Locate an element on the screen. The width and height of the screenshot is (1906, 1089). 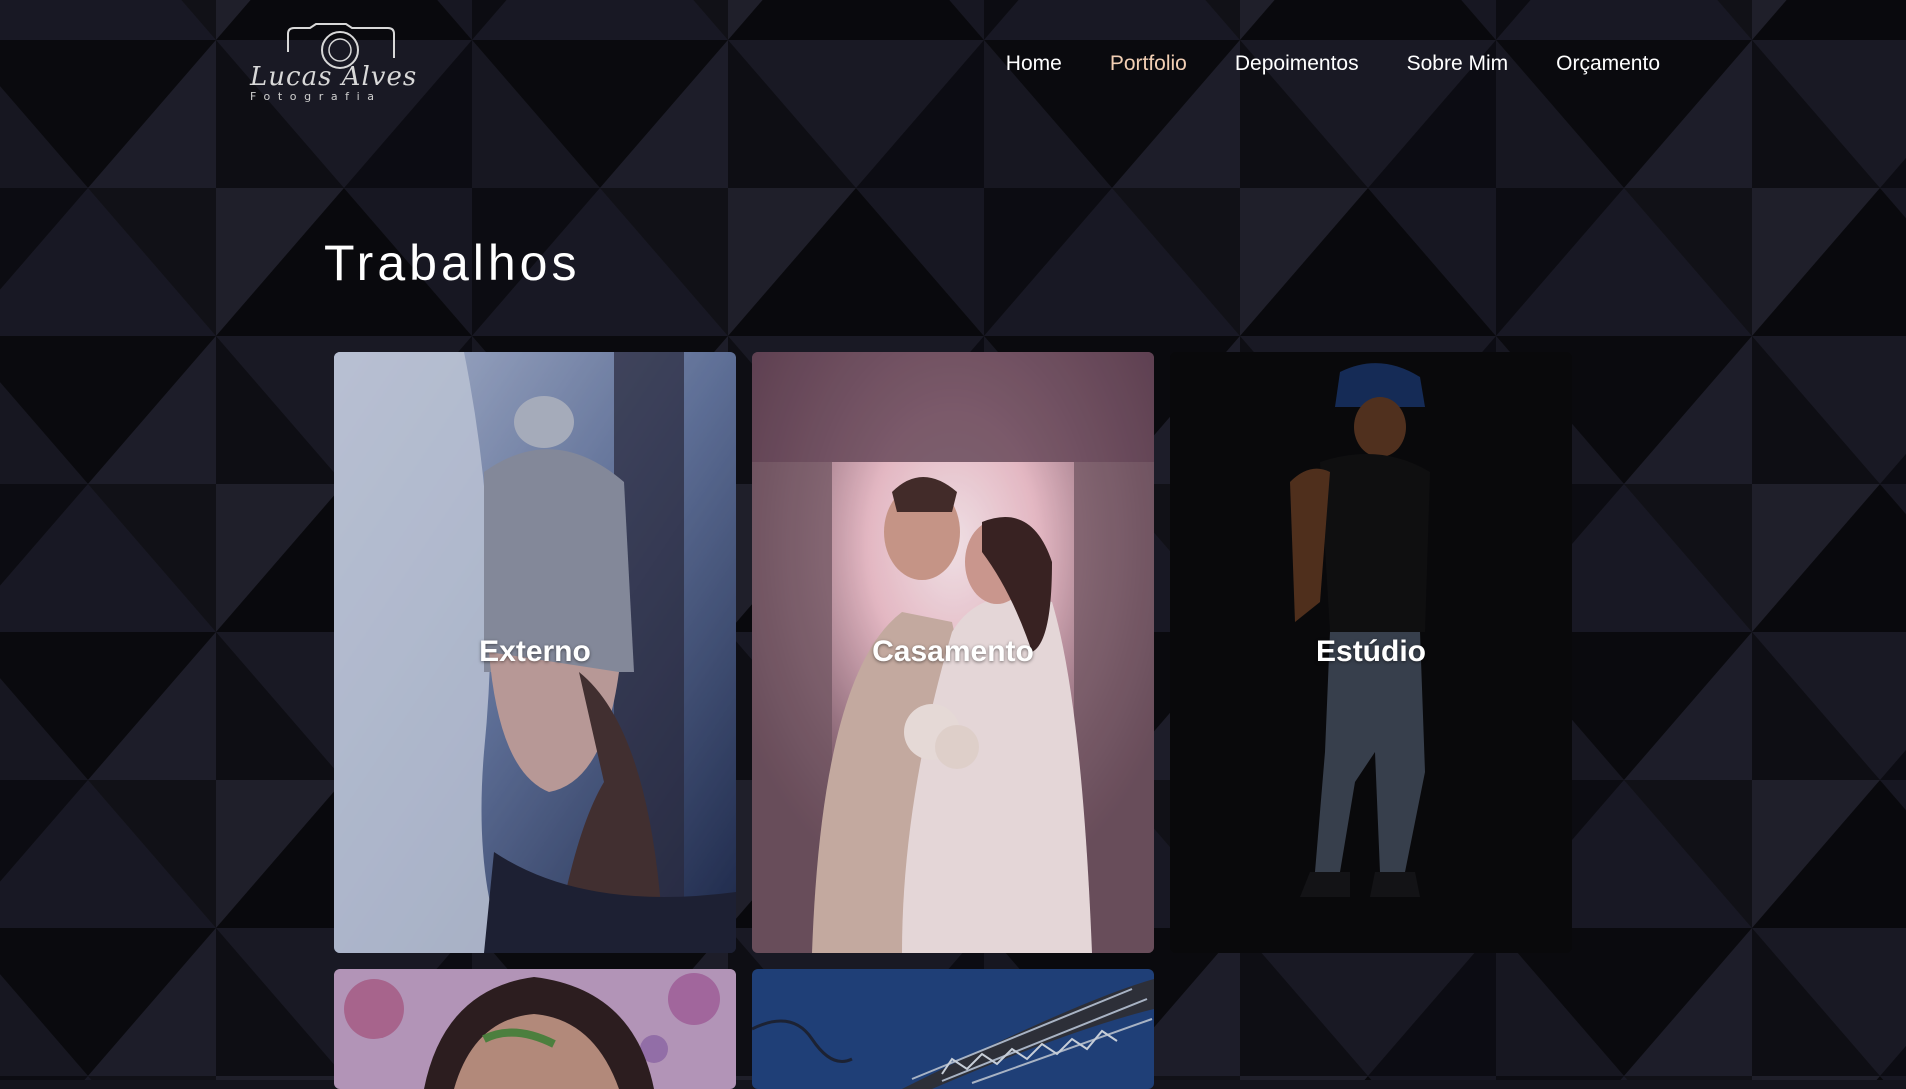
bridge-photo is located at coordinates (953, 1029).